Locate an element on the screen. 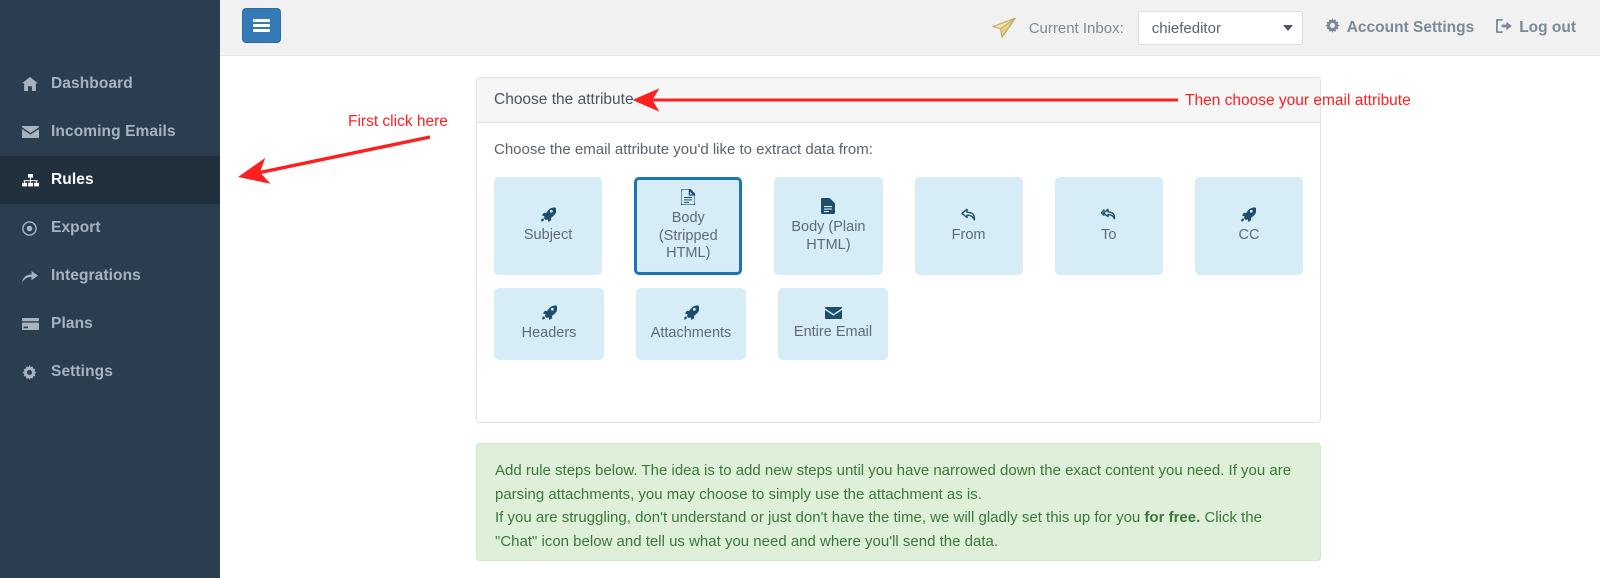 The width and height of the screenshot is (1600, 578). current-inbox-value: chiefeditor is located at coordinates (1186, 28).